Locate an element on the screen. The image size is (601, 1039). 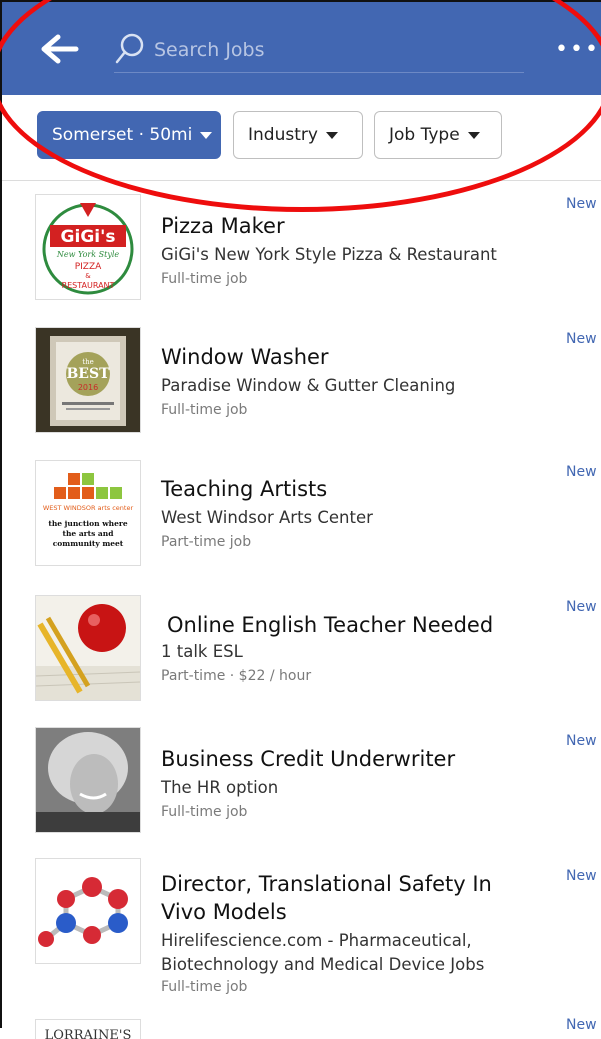
job-item: LORRAINE'S New is located at coordinates (301, 1026).